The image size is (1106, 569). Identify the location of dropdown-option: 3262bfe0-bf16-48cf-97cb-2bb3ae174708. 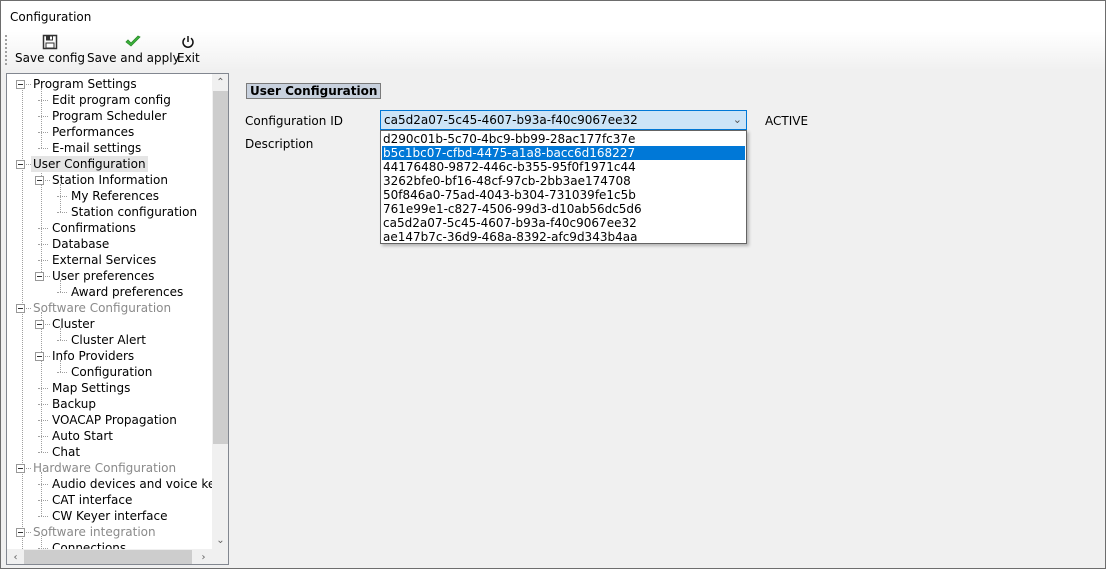
(563, 181).